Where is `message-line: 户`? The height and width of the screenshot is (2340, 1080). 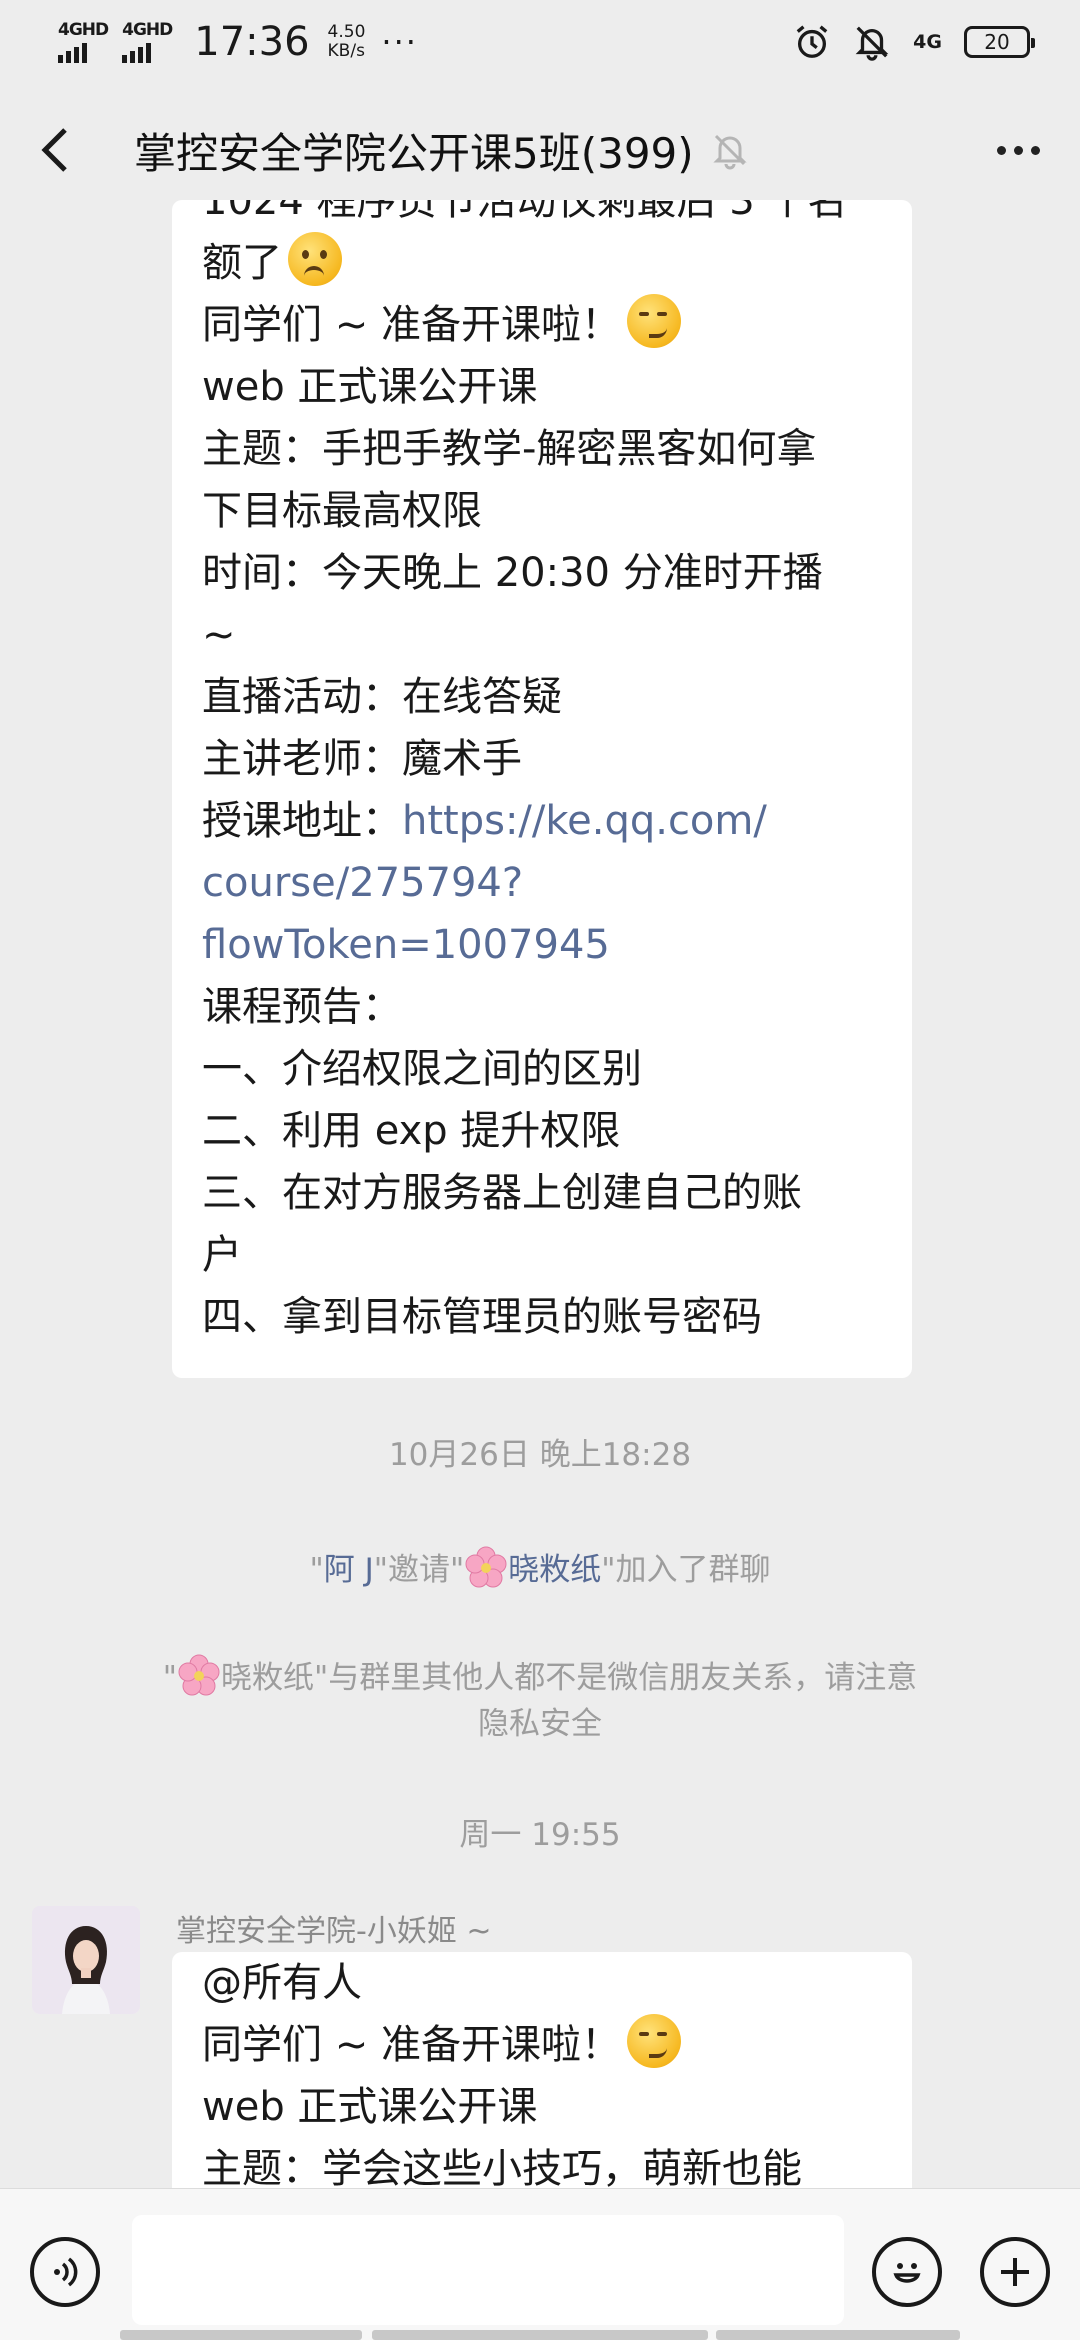
message-line: 户 is located at coordinates (222, 1255).